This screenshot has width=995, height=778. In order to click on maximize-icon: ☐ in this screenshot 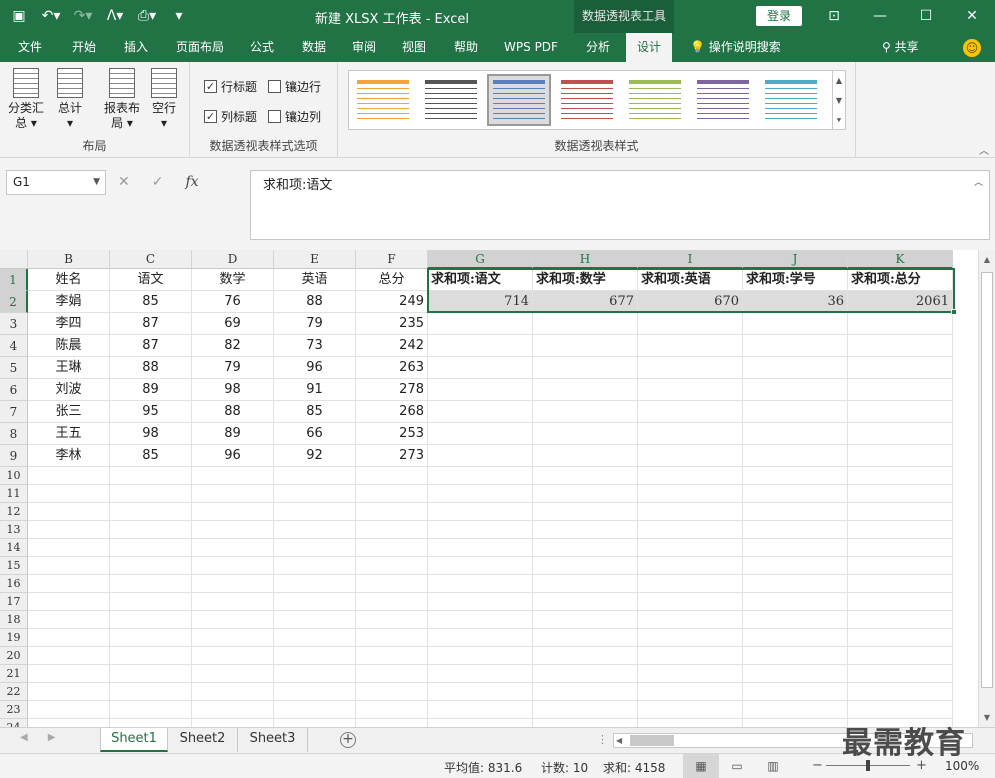, I will do `click(926, 16)`.